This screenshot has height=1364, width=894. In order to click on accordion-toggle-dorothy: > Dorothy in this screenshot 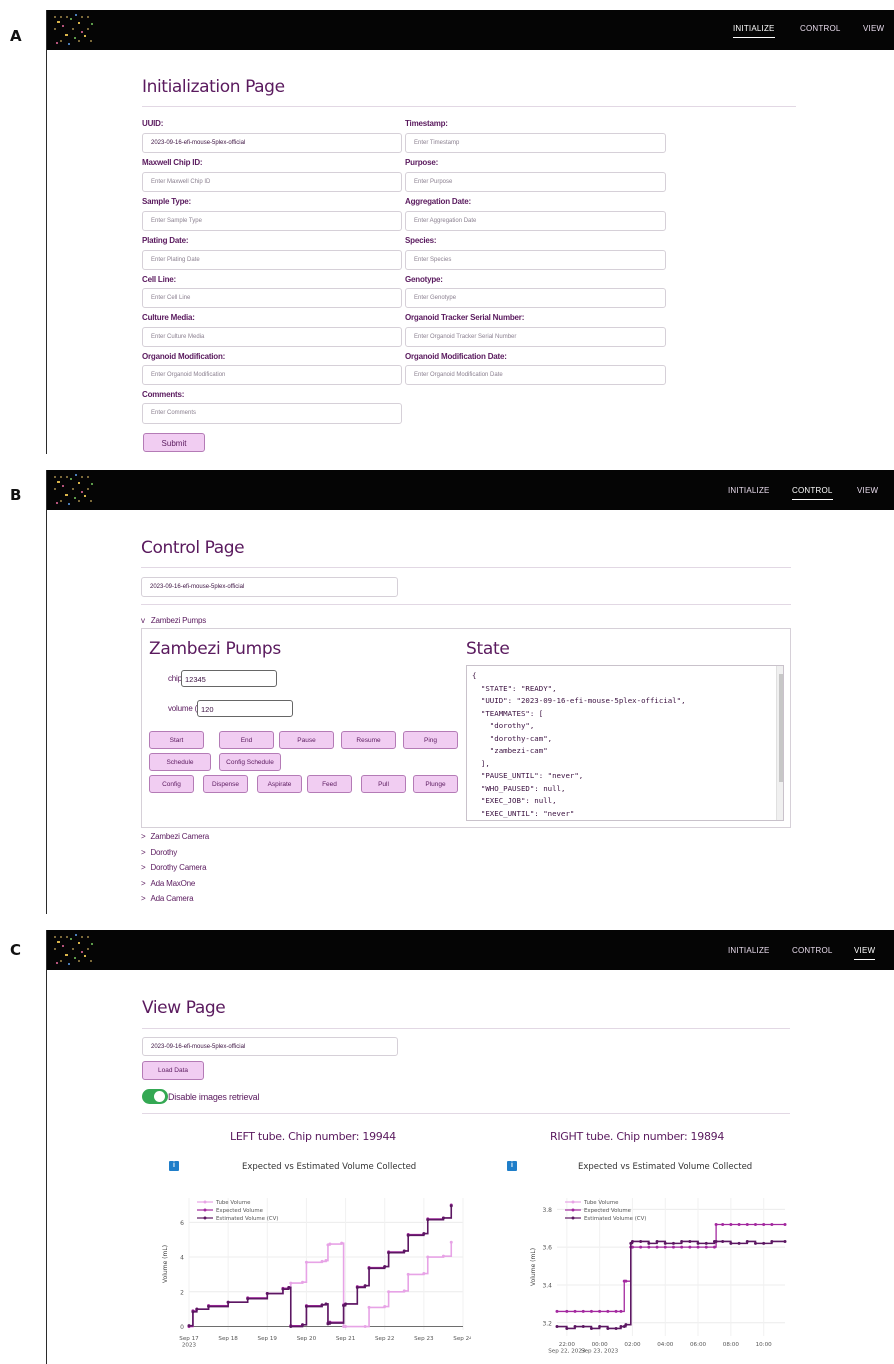, I will do `click(159, 852)`.